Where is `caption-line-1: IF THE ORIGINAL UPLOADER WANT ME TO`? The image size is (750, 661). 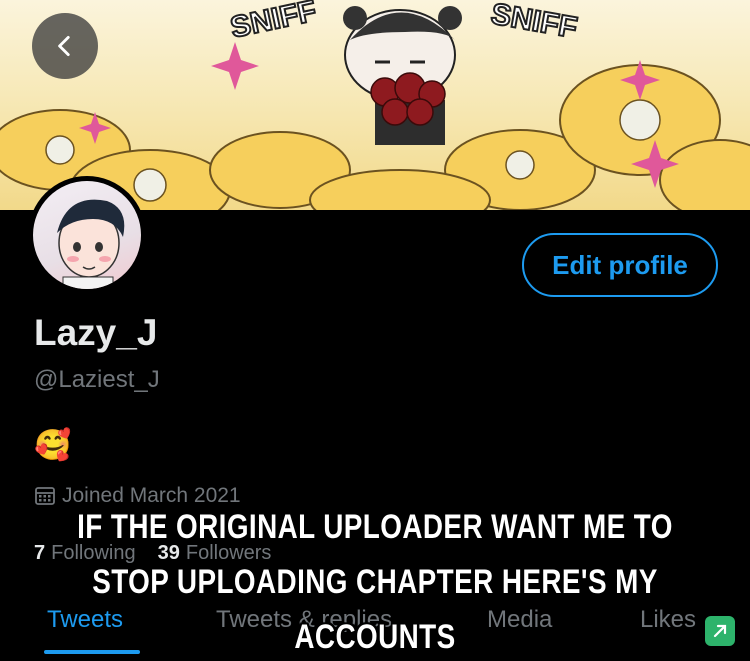
caption-line-1: IF THE ORIGINAL UPLOADER WANT ME TO is located at coordinates (375, 527).